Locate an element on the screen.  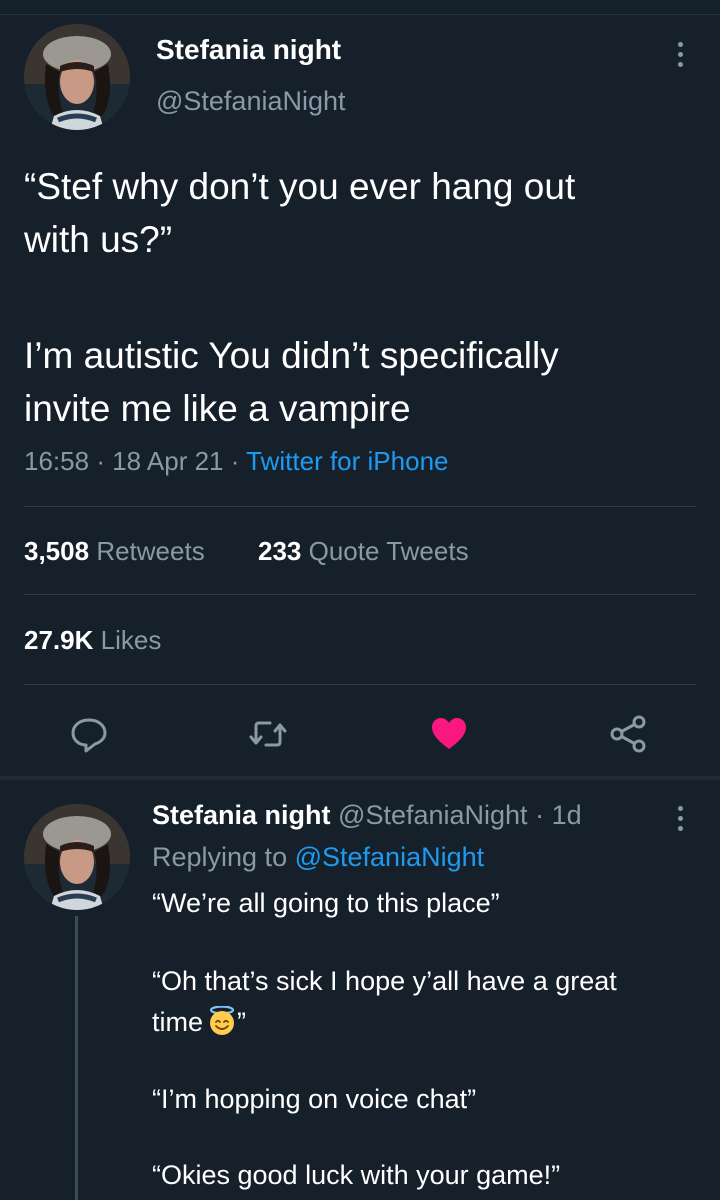
heart-icon is located at coordinates (449, 734).